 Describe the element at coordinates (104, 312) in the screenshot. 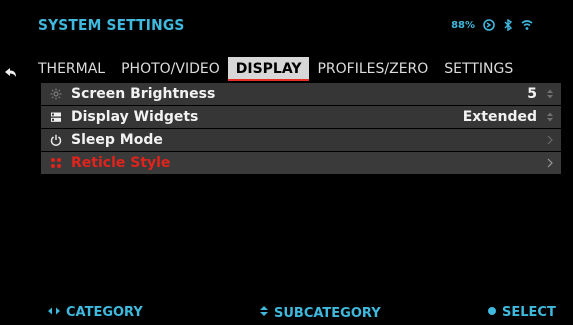

I see `category-hint-label: CATEGORY` at that location.